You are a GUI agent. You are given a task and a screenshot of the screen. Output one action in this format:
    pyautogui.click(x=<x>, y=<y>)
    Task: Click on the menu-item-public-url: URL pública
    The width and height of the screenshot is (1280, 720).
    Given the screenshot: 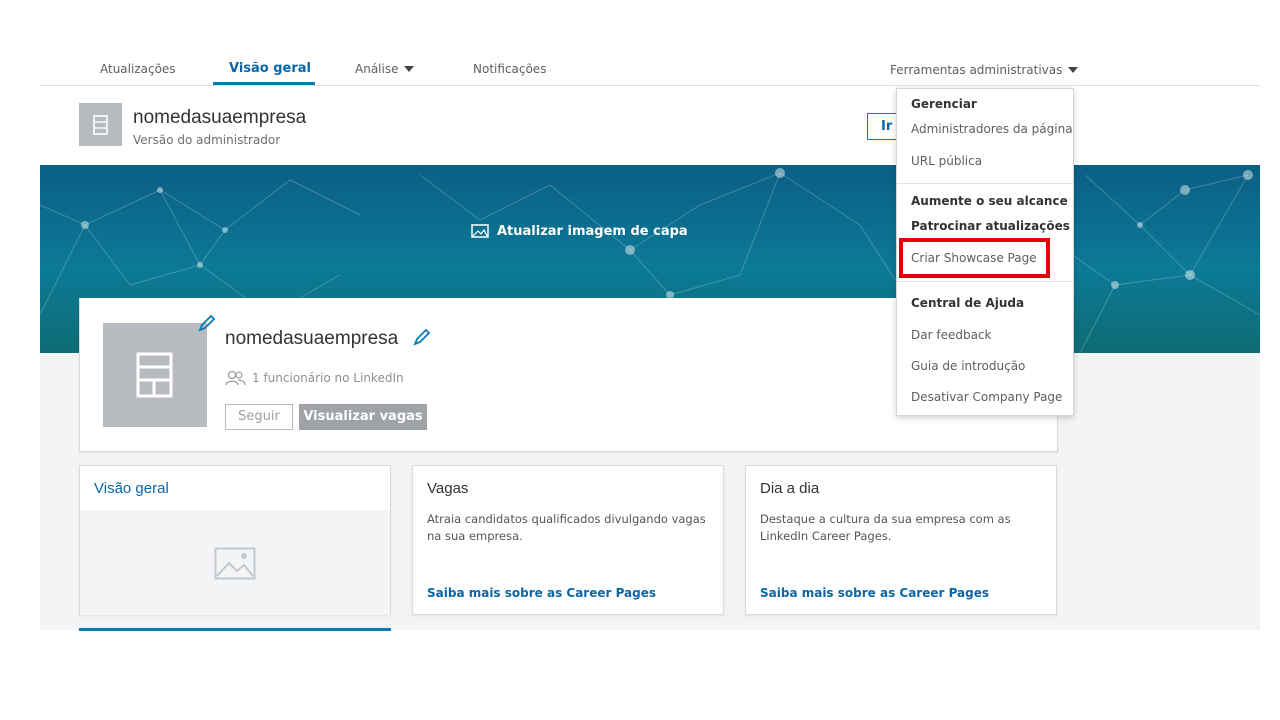 What is the action you would take?
    pyautogui.click(x=946, y=161)
    